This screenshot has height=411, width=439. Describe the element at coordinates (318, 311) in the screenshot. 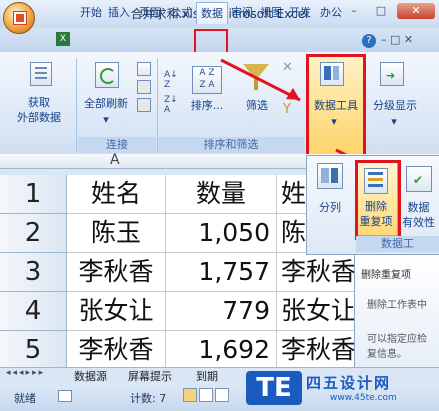

I see `cell-c: 张女让` at that location.